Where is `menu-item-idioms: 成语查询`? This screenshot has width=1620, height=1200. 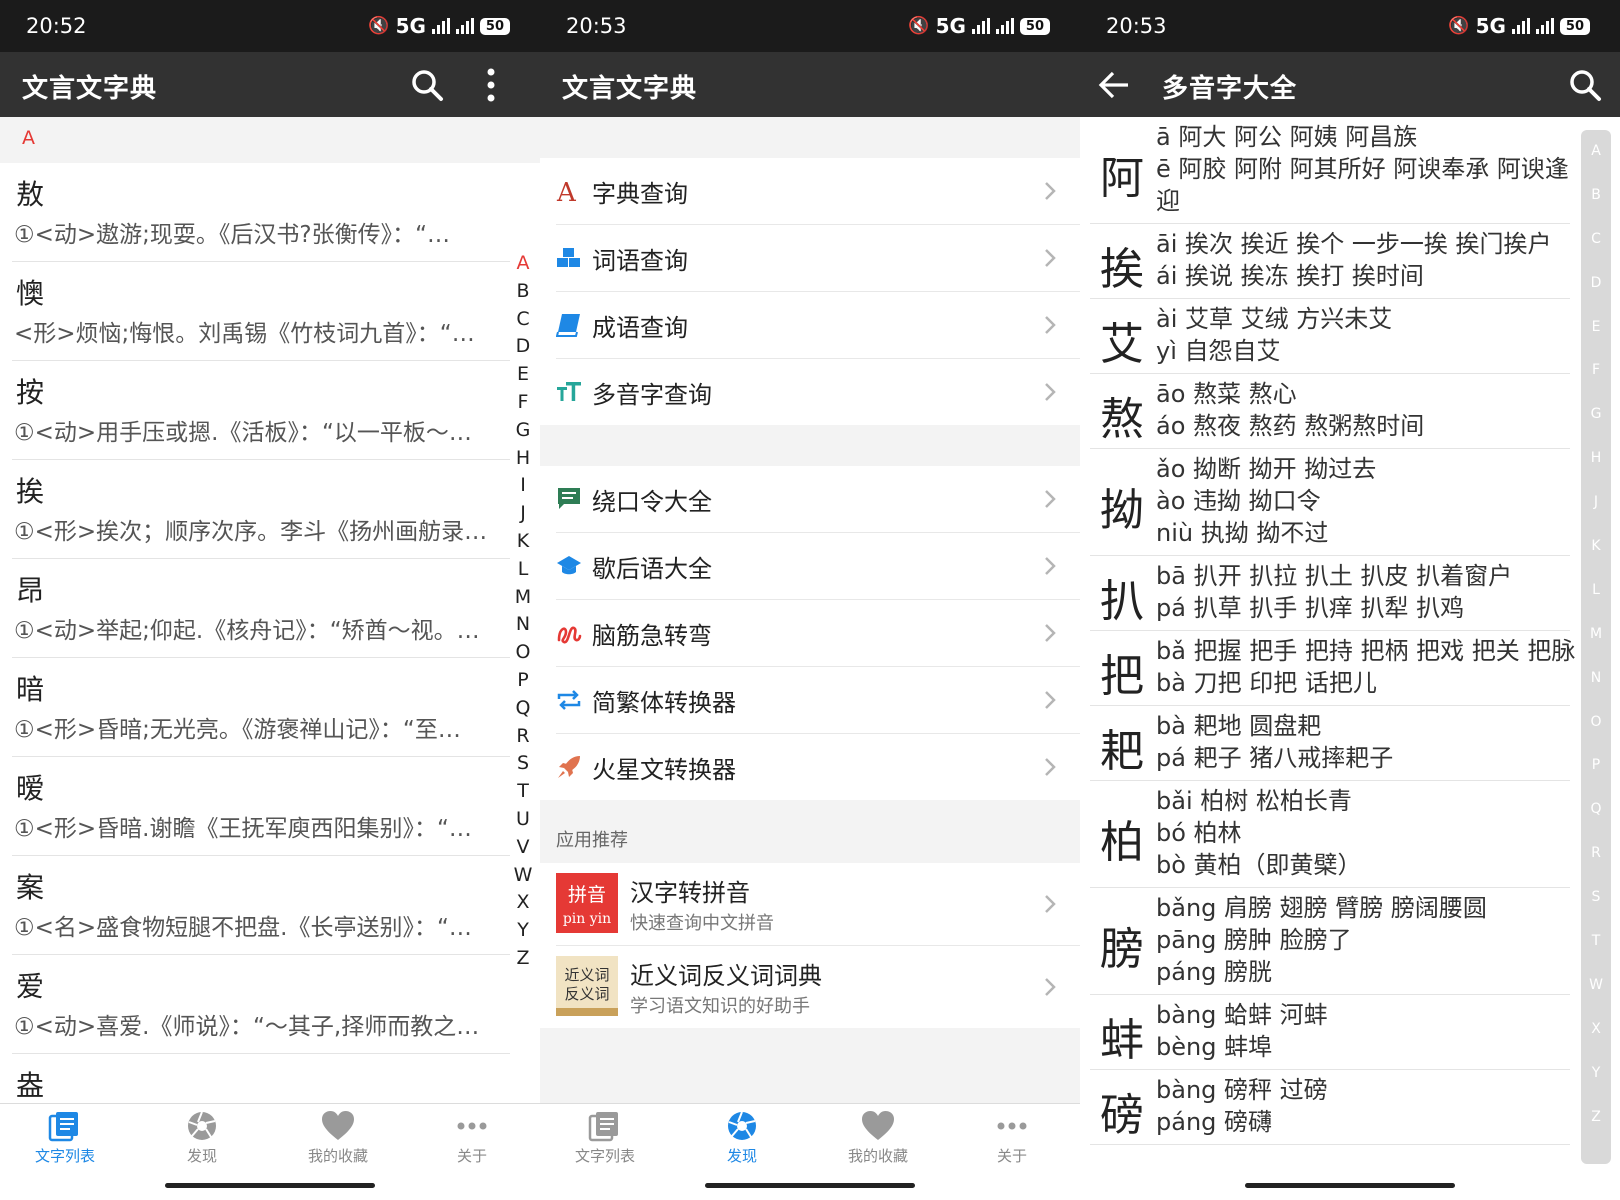 menu-item-idioms: 成语查询 is located at coordinates (818, 325).